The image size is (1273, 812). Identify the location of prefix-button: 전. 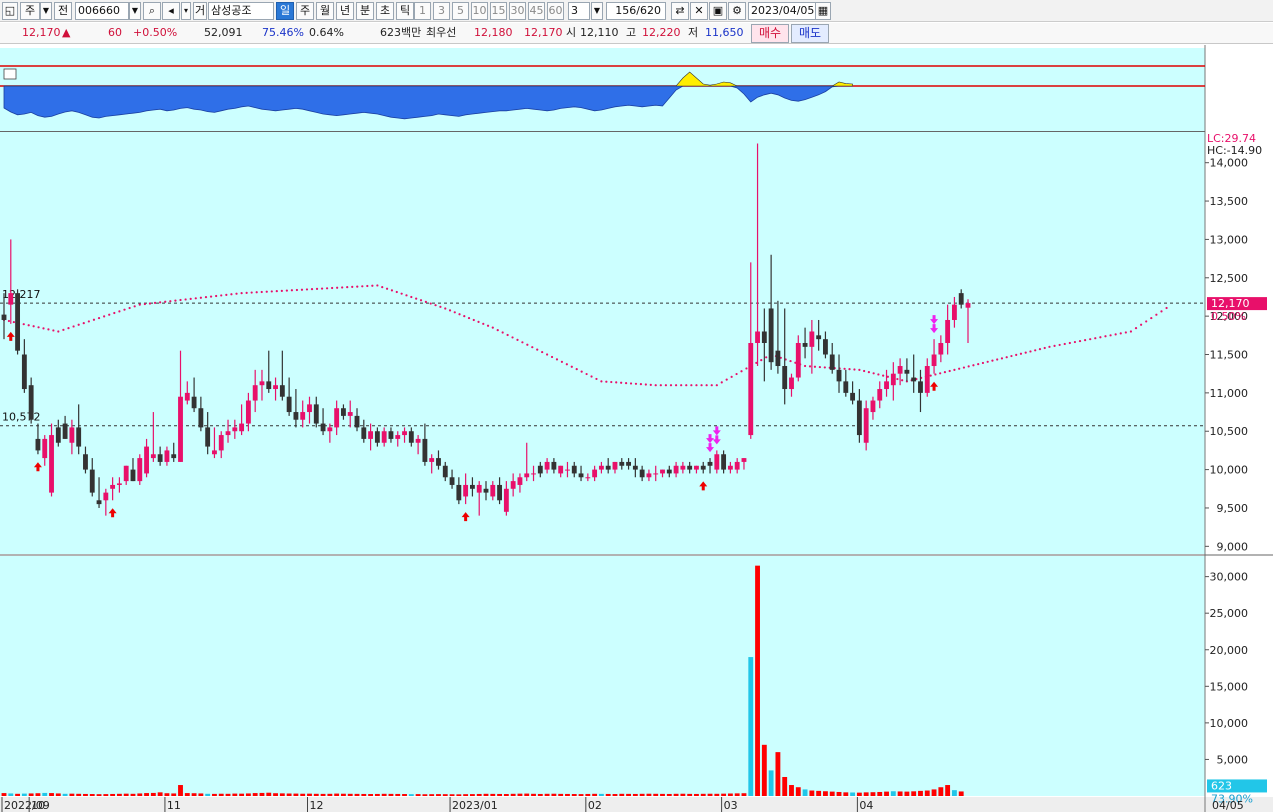
(63, 11).